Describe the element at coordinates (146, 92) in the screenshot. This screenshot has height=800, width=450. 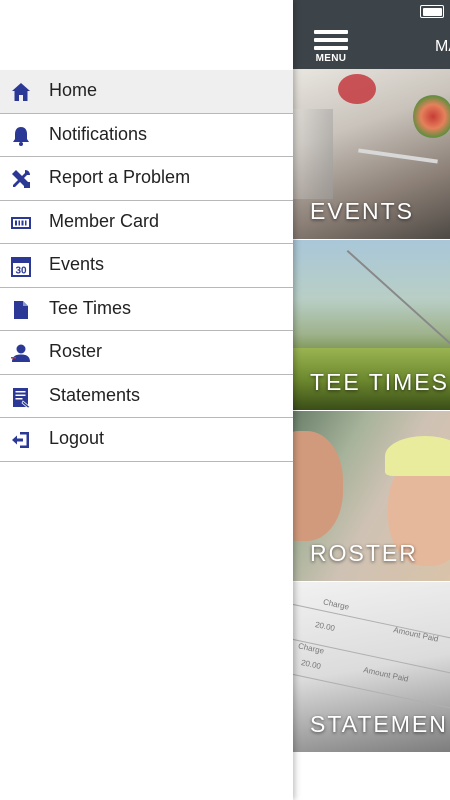
I see `drawer-item-home: Home` at that location.